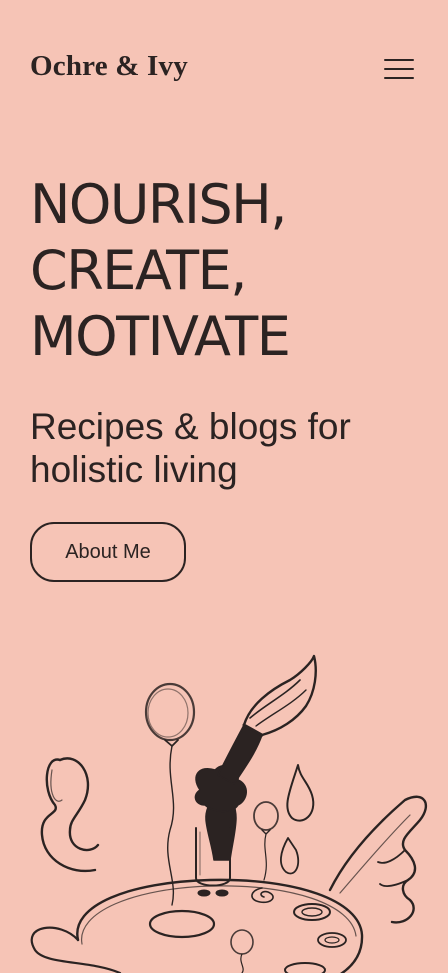 This screenshot has height=973, width=448. What do you see at coordinates (399, 78) in the screenshot?
I see `menu-line-bottom` at bounding box center [399, 78].